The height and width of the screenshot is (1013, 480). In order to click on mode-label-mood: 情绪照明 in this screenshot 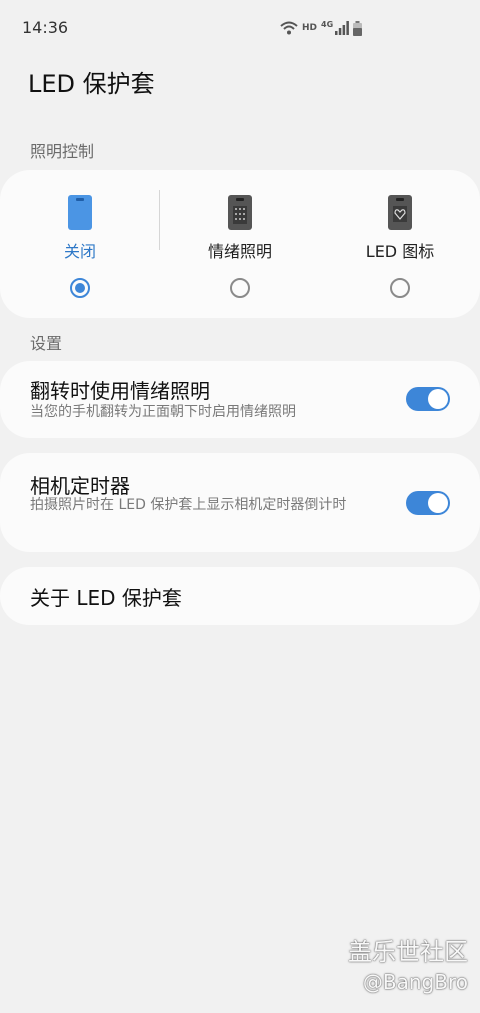, I will do `click(239, 251)`.